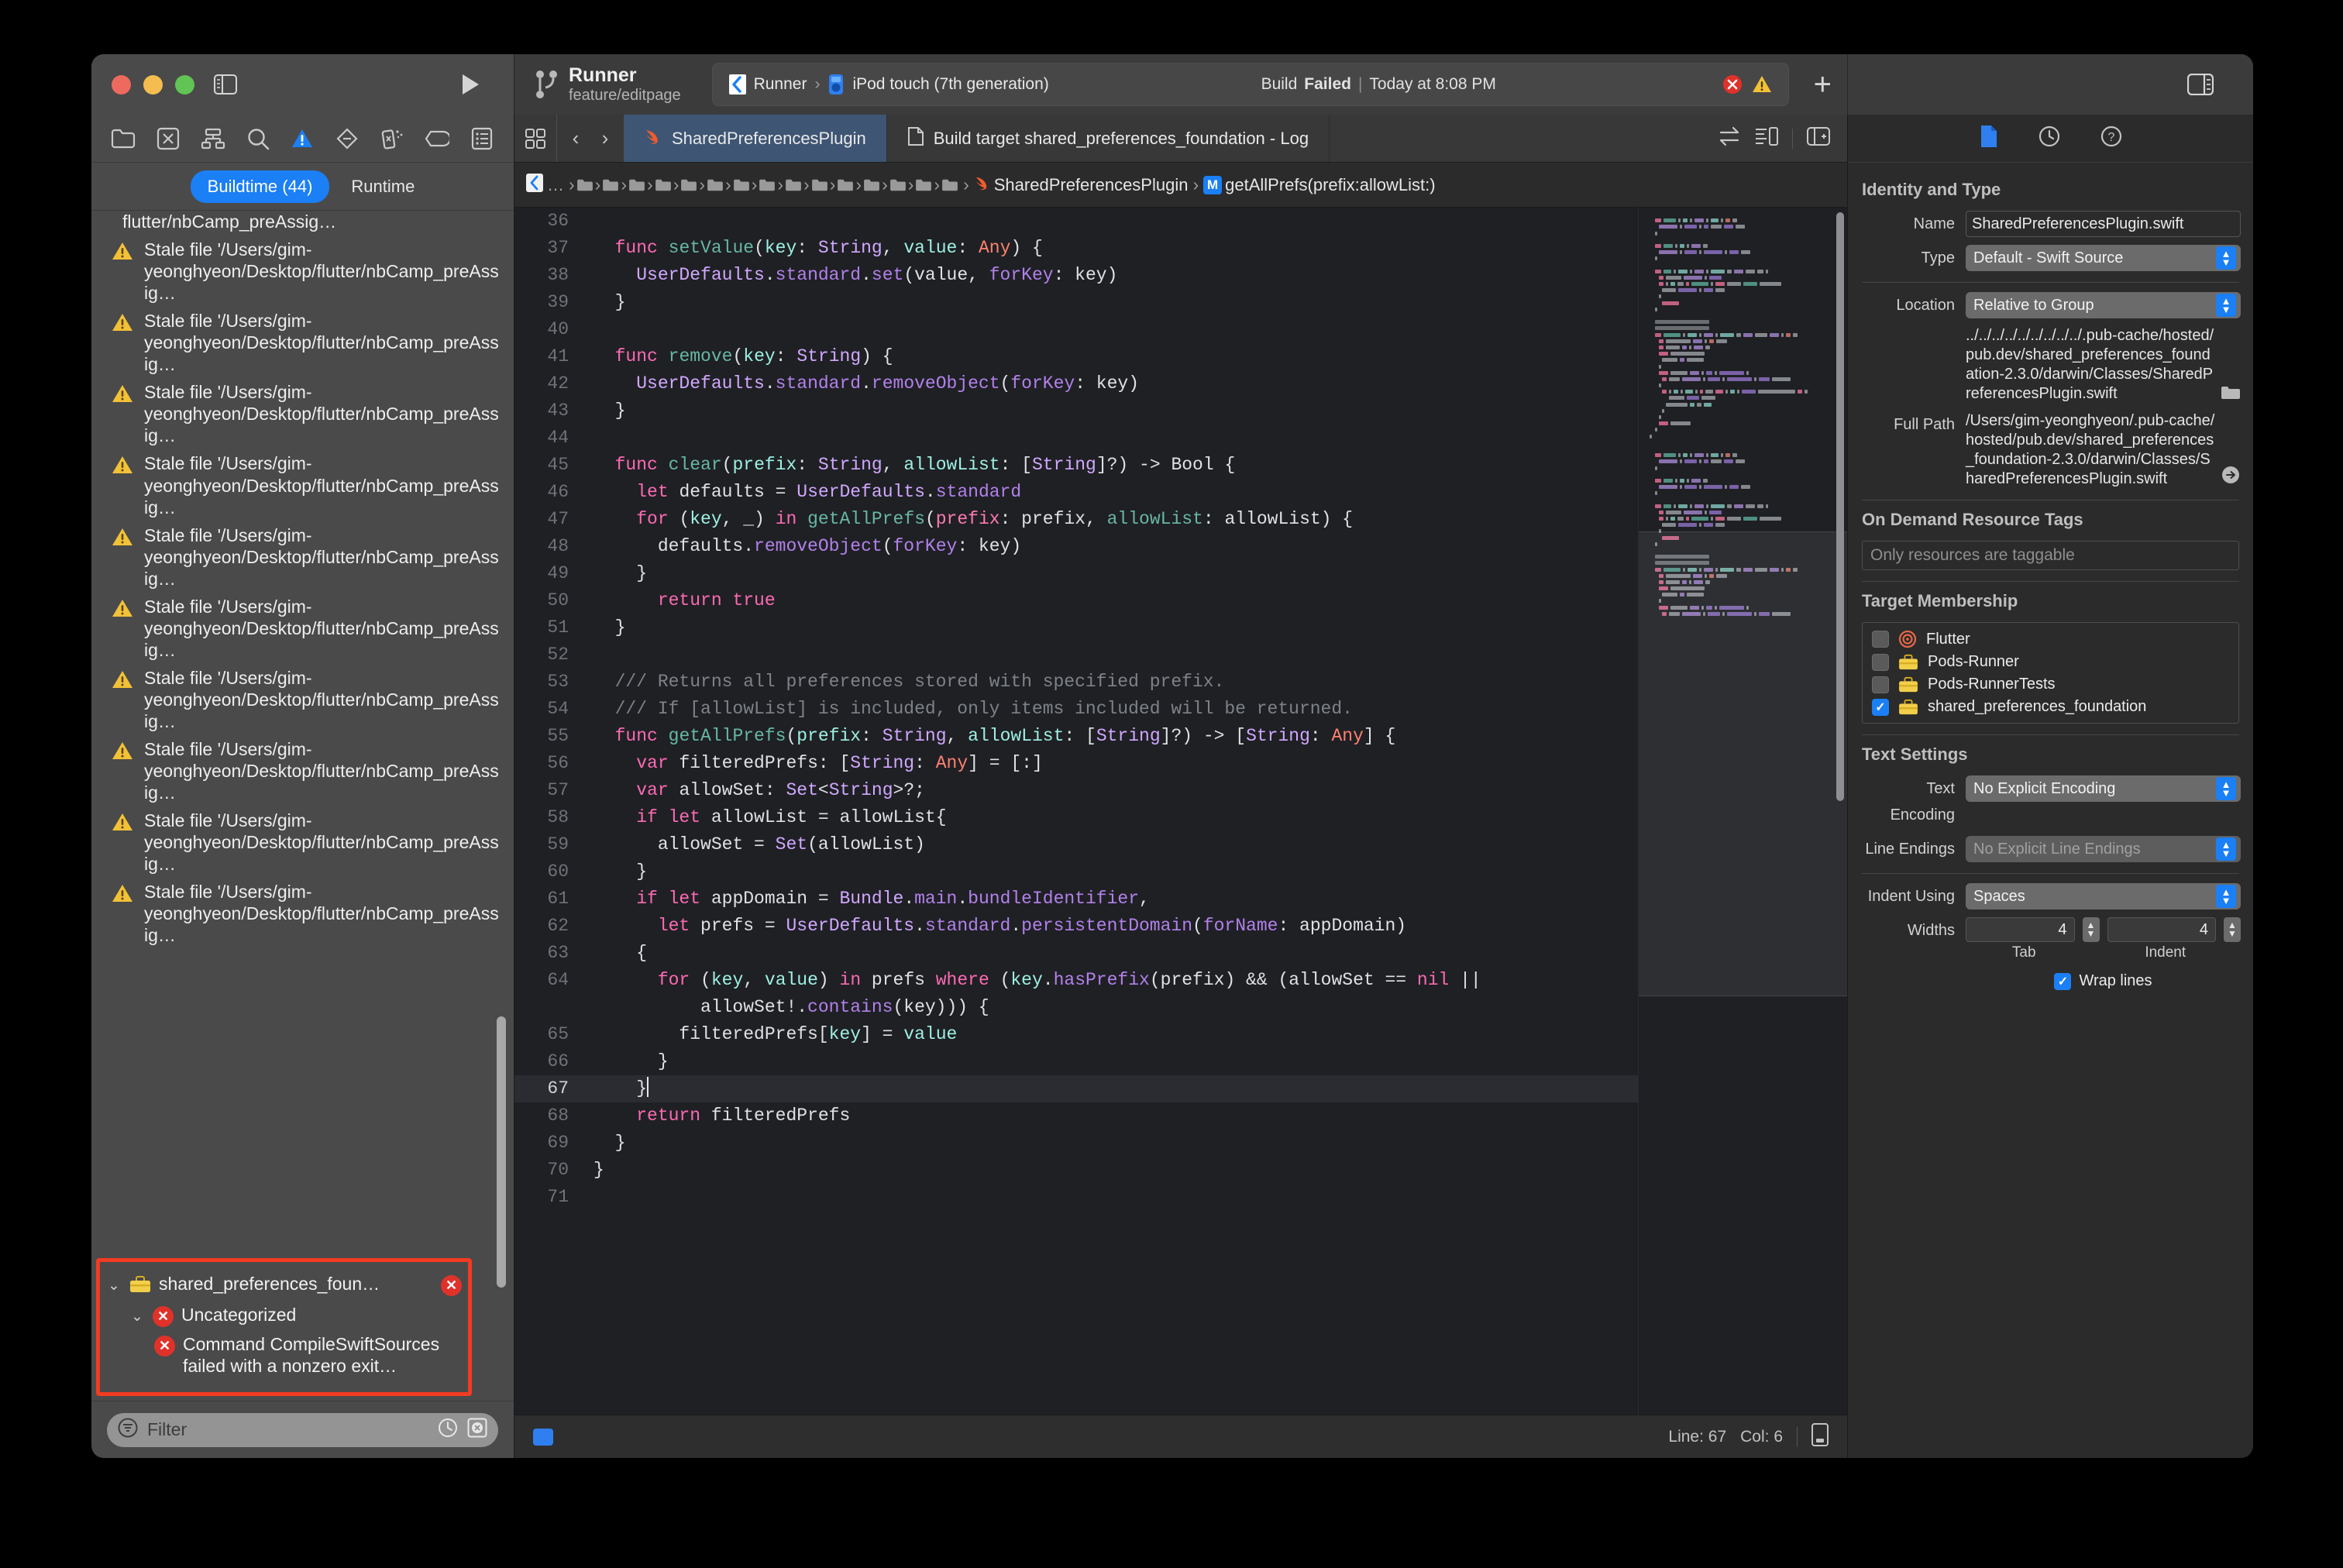  I want to click on back-button: ‹, so click(576, 139).